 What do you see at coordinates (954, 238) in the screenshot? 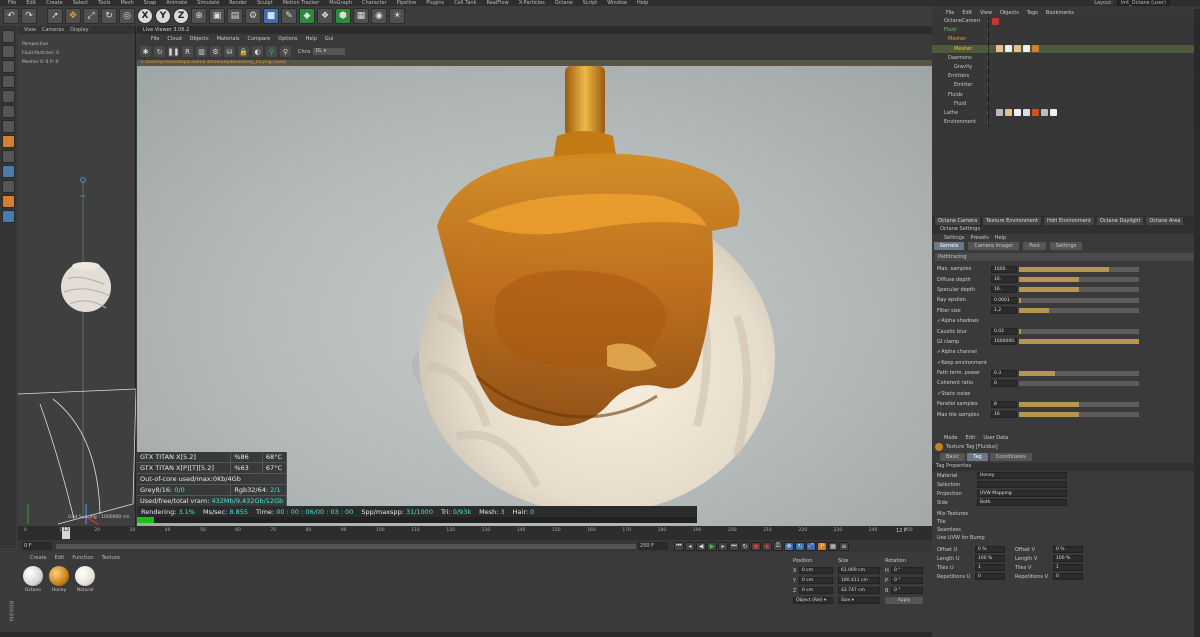
I see `os-menu-settings: Settings` at bounding box center [954, 238].